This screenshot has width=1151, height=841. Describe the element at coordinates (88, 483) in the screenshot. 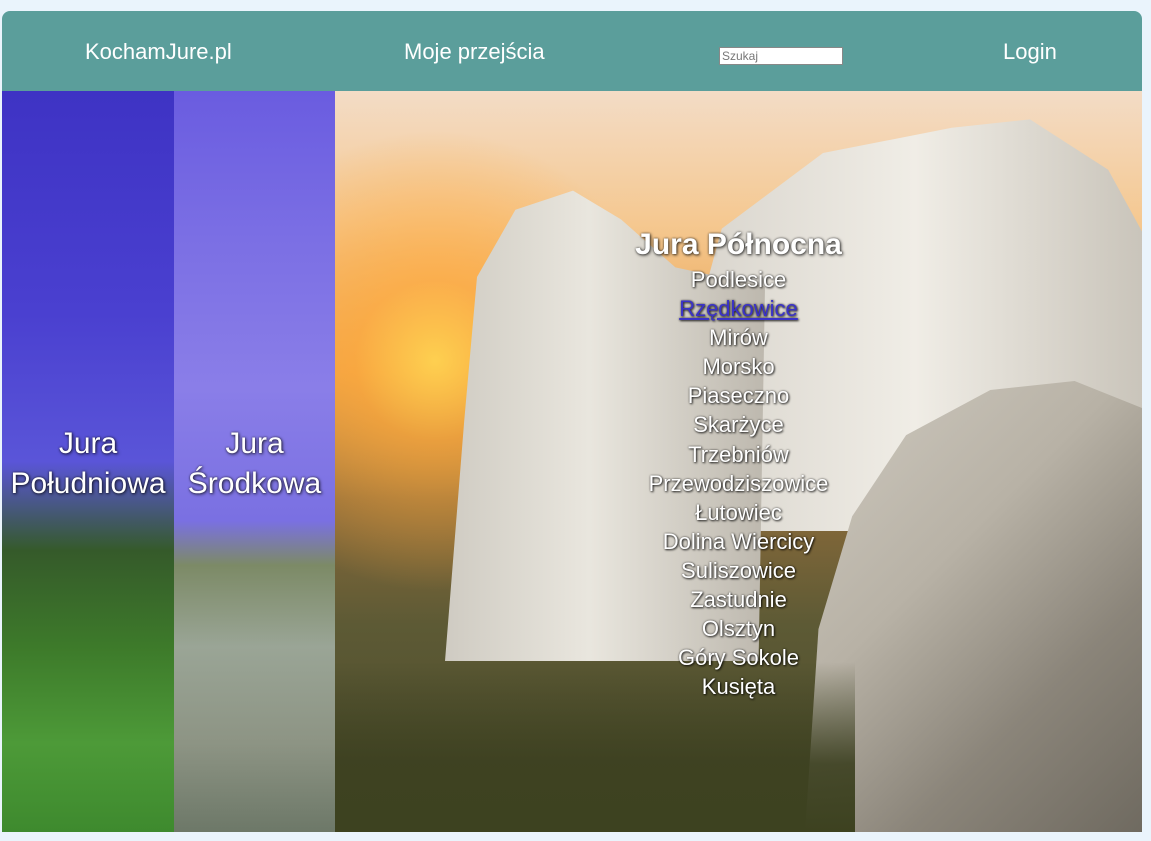

I see `region-label-south-line2: Południowa` at that location.